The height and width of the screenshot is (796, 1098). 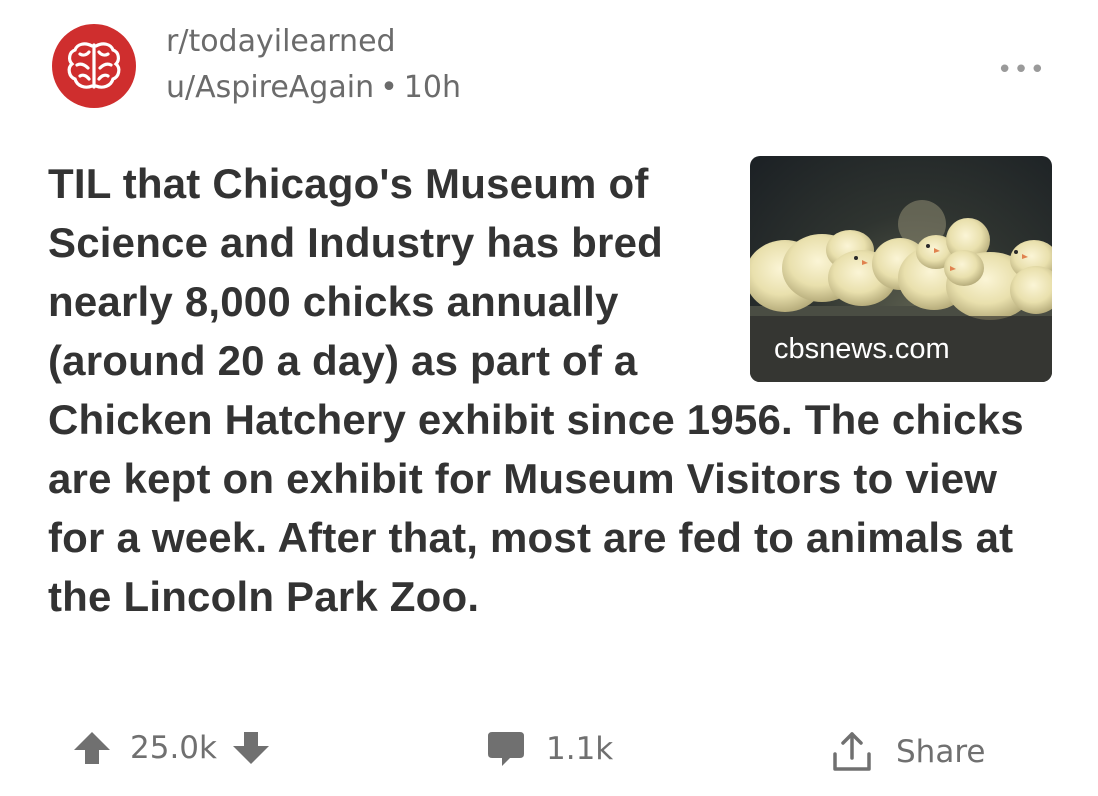 I want to click on link-domain: cbsnews.com, so click(x=901, y=349).